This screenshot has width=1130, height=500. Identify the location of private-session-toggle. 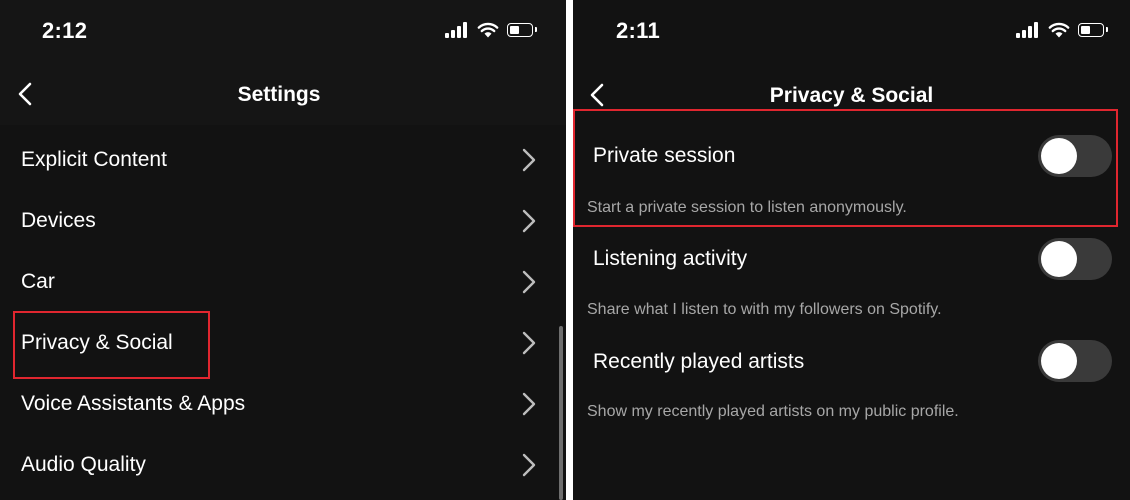
(1075, 156).